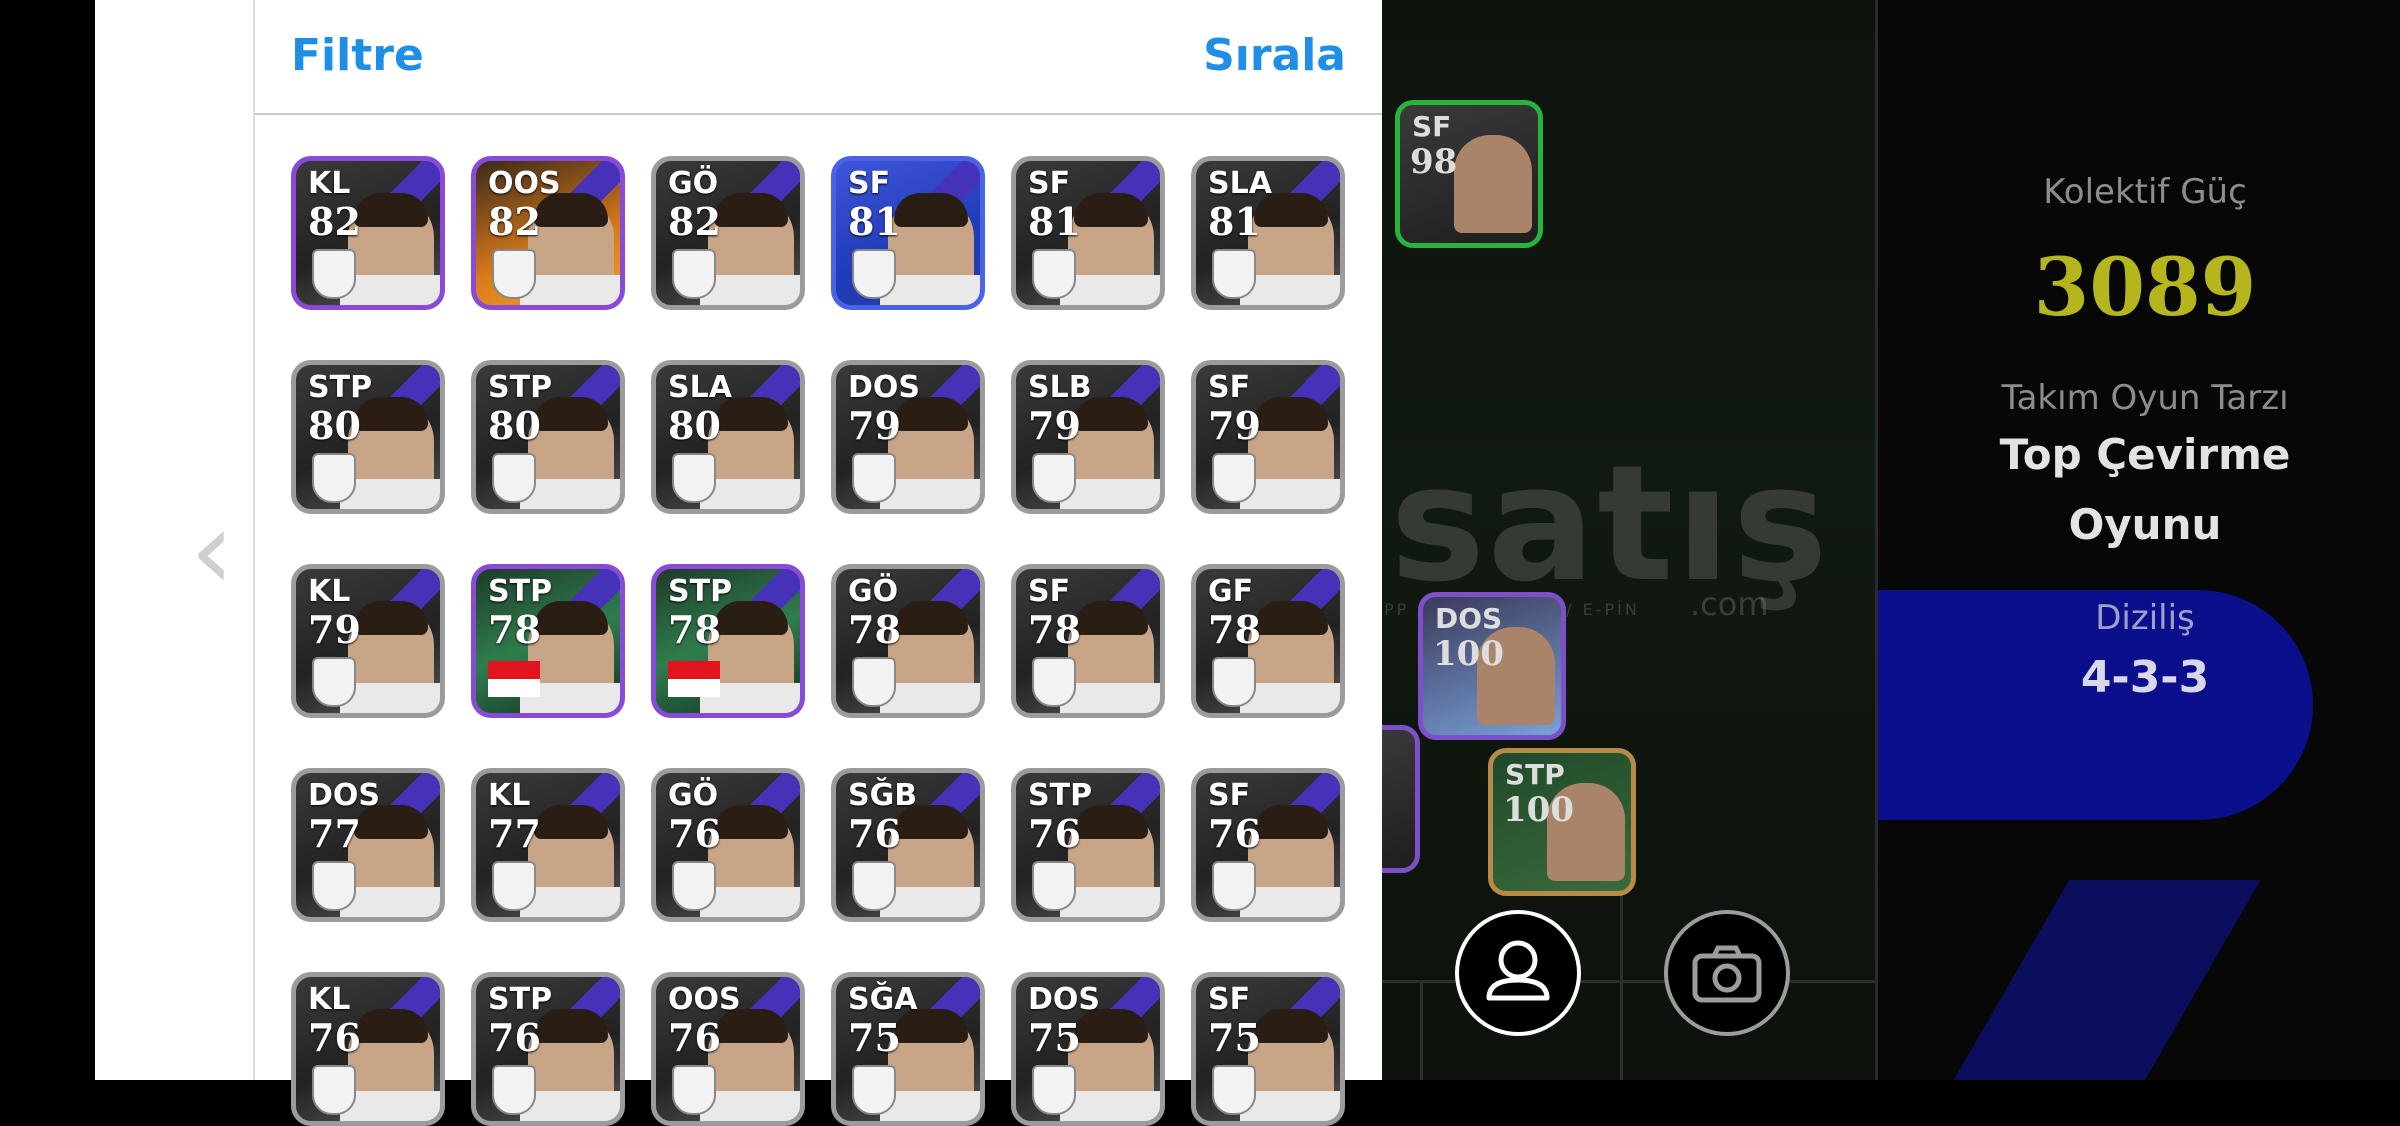 Image resolution: width=2400 pixels, height=1126 pixels. I want to click on player-card: KL 76, so click(368, 1049).